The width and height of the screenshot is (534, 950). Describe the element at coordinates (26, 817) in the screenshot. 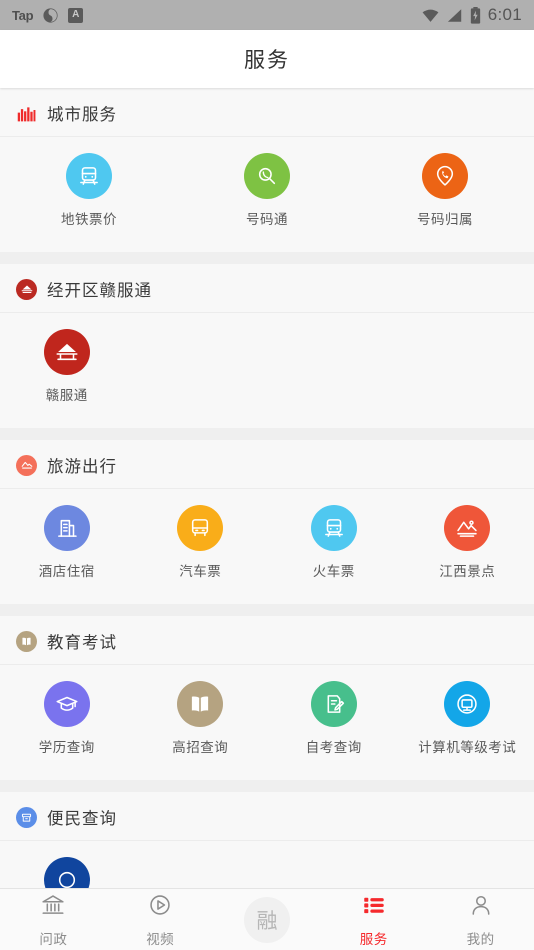

I see `archive-icon` at that location.